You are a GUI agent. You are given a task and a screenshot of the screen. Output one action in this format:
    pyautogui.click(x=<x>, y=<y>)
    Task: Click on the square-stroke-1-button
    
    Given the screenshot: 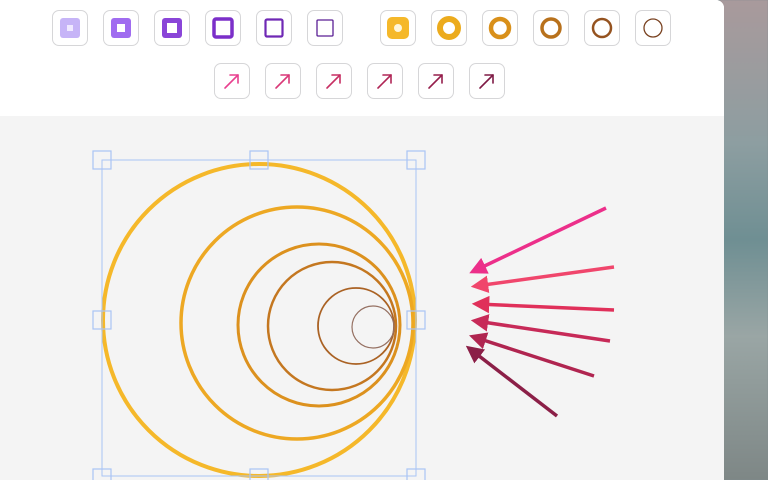 What is the action you would take?
    pyautogui.click(x=70, y=28)
    